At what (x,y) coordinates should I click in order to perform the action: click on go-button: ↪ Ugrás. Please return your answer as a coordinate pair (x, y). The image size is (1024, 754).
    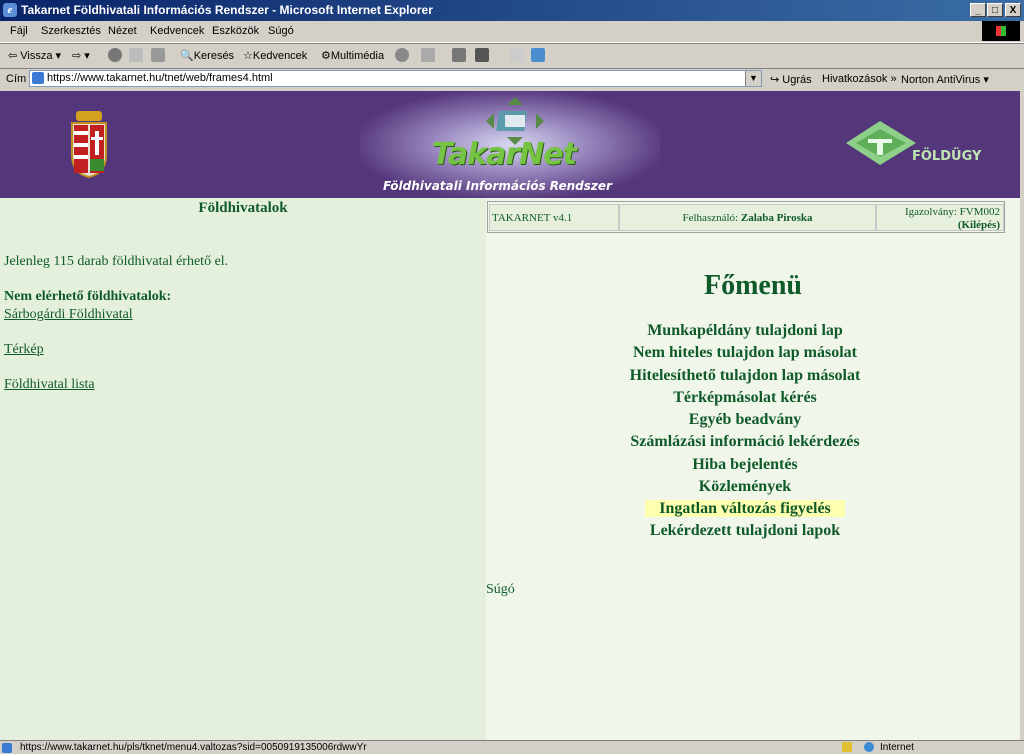
    Looking at the image, I should click on (791, 79).